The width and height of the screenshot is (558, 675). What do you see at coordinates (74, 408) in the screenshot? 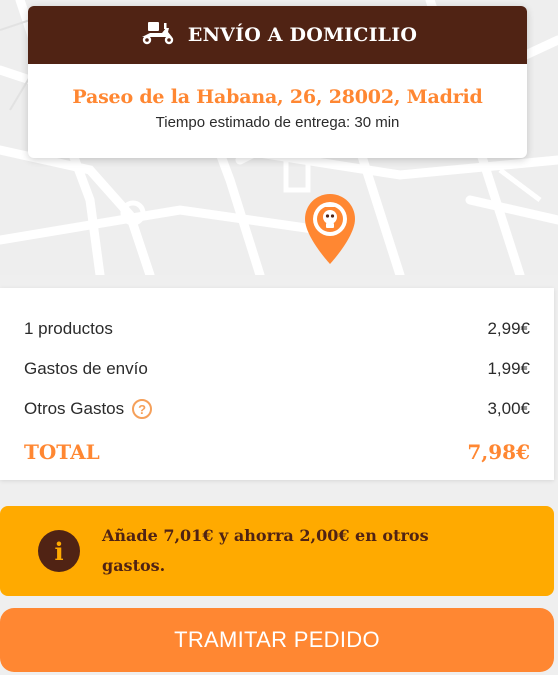
I see `summary-label: Otros Gastos` at bounding box center [74, 408].